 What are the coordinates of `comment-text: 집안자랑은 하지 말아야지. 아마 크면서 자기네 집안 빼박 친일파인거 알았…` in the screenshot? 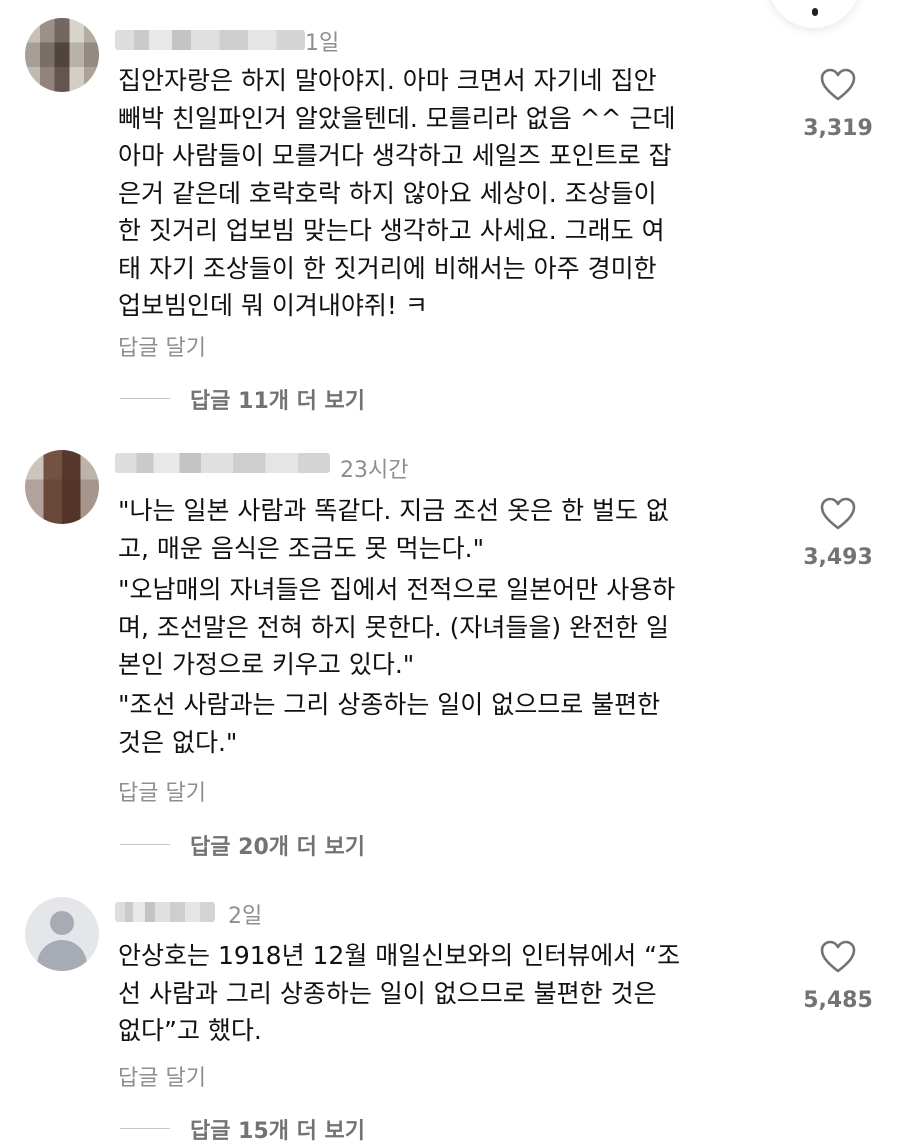 It's located at (397, 193).